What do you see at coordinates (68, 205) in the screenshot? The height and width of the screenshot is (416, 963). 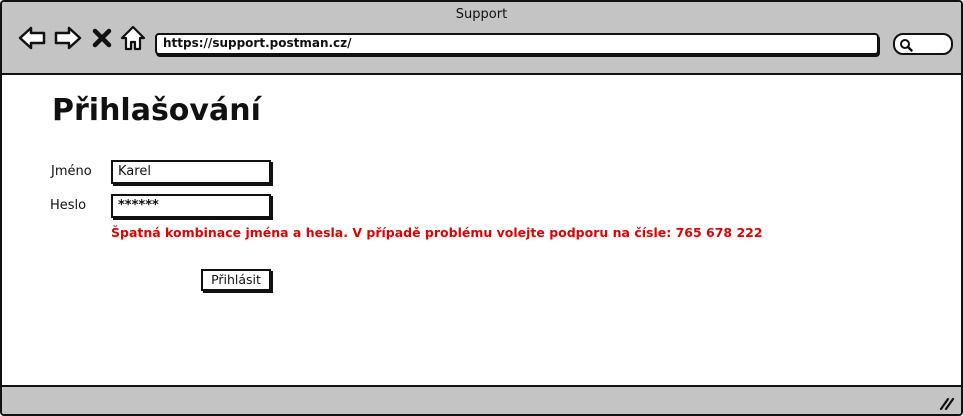 I see `password-label: Heslo` at bounding box center [68, 205].